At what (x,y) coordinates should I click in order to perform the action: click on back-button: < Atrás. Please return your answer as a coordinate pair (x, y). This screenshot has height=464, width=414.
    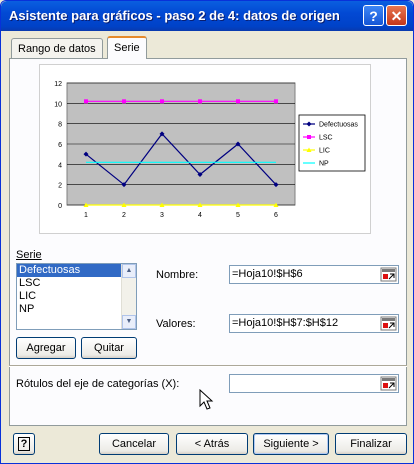
    Looking at the image, I should click on (212, 444).